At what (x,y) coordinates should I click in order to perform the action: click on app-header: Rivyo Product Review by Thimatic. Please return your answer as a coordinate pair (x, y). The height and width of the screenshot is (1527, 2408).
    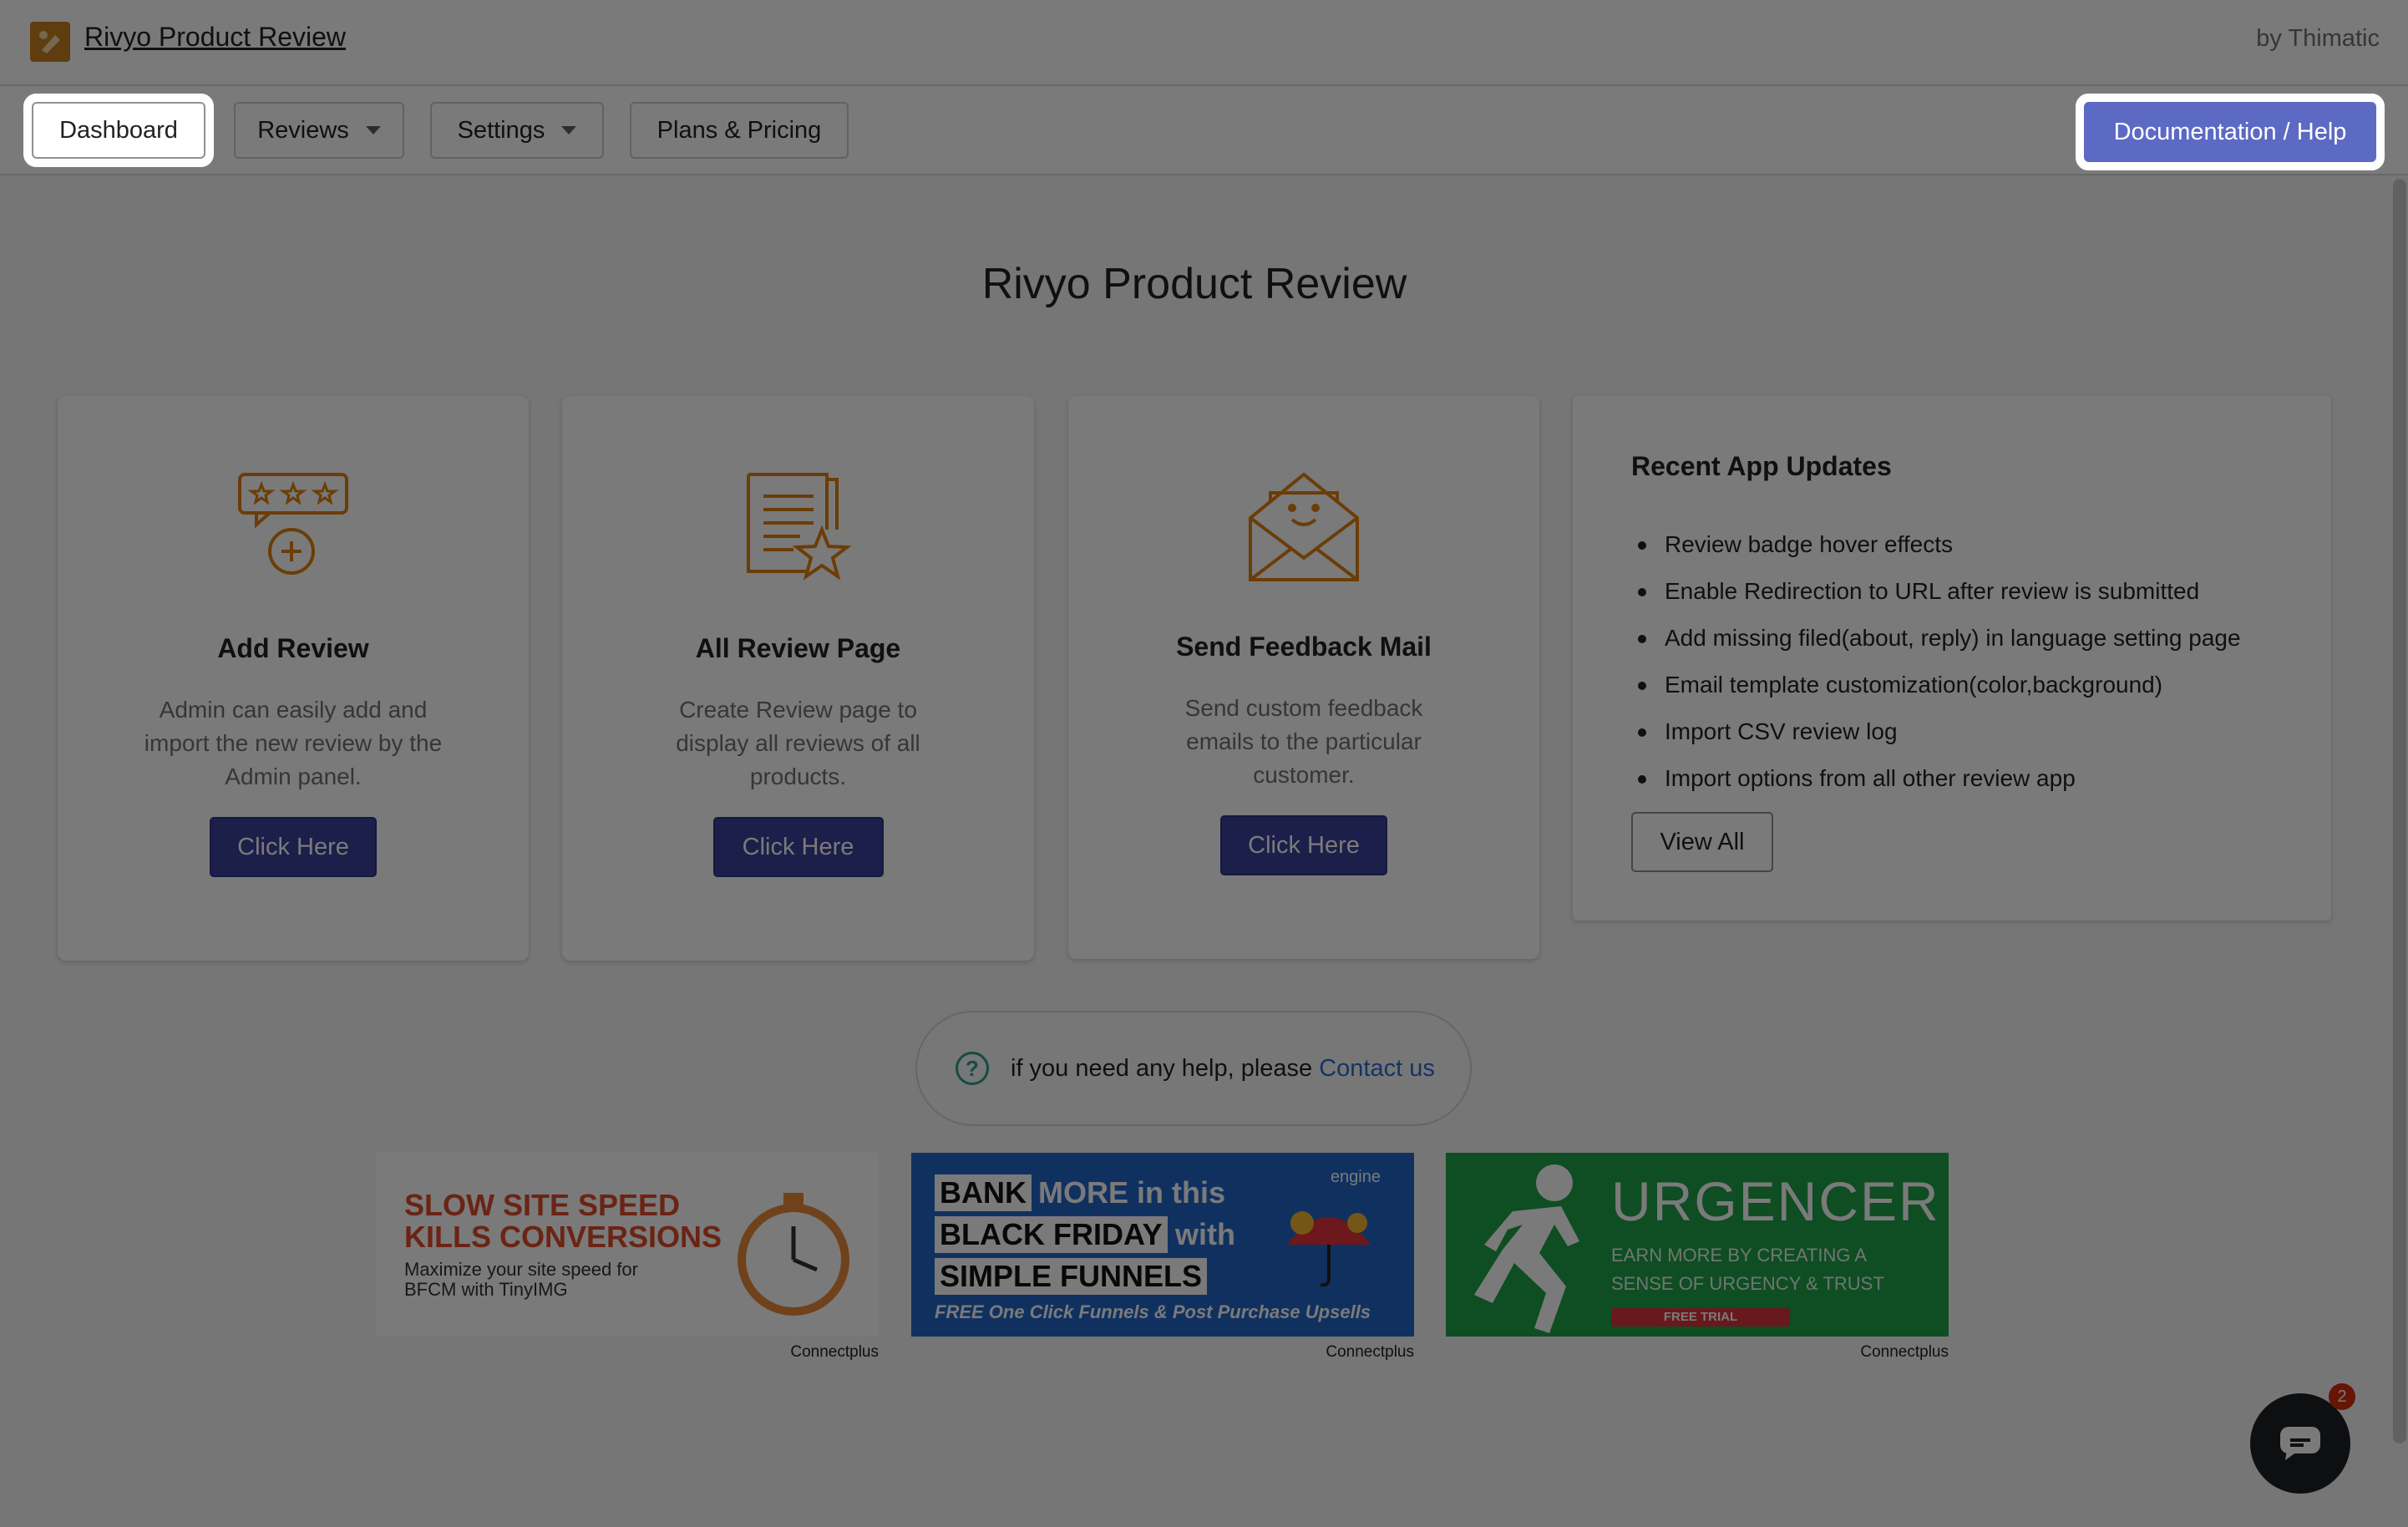
    Looking at the image, I should click on (1204, 43).